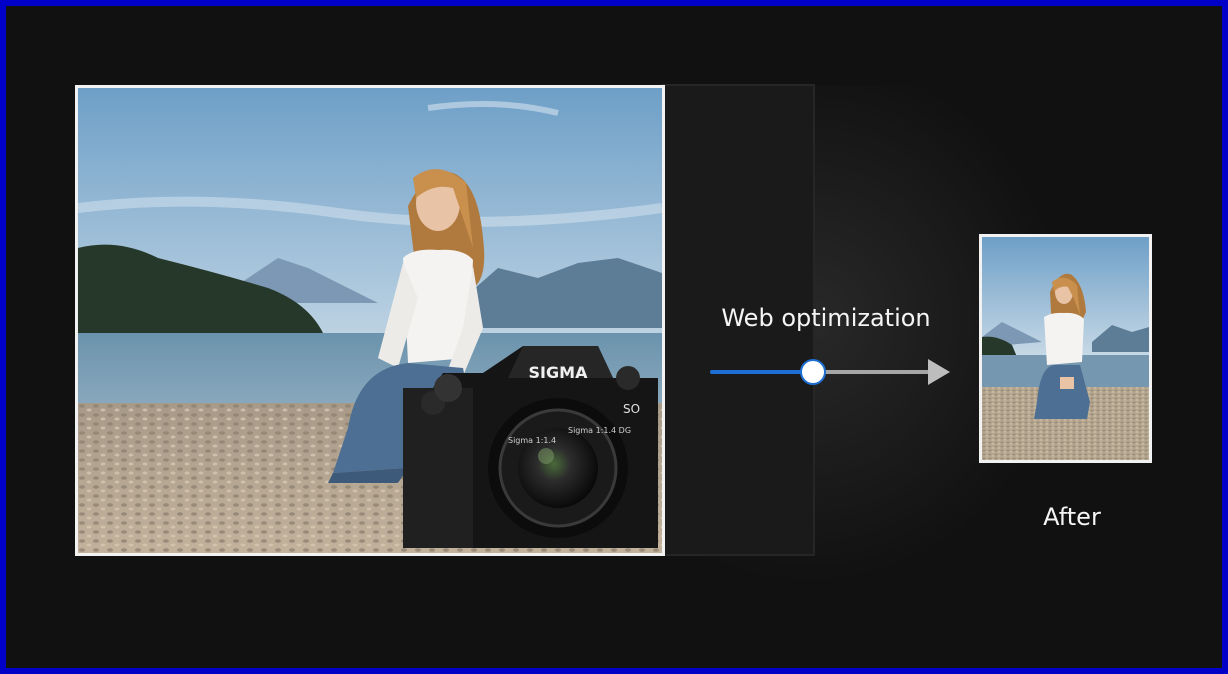 The height and width of the screenshot is (674, 1228). Describe the element at coordinates (599, 430) in the screenshot. I see `lens-marking-right: Sigma 1:1.4 DG` at that location.